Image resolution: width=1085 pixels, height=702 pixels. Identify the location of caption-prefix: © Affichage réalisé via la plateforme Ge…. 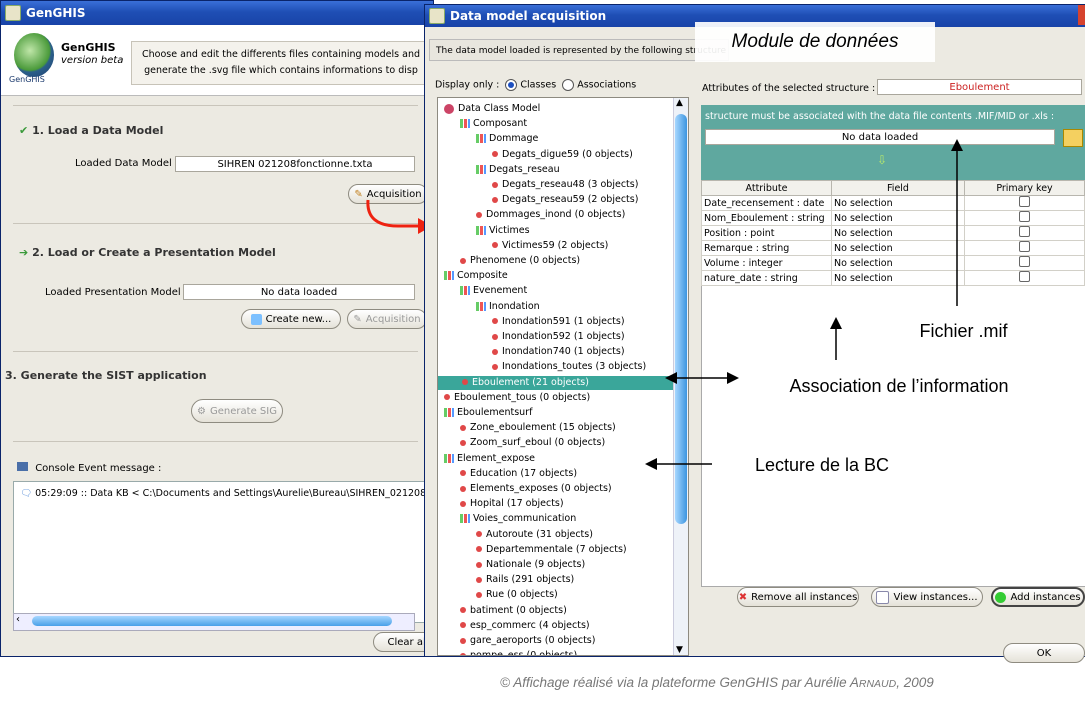
(679, 682).